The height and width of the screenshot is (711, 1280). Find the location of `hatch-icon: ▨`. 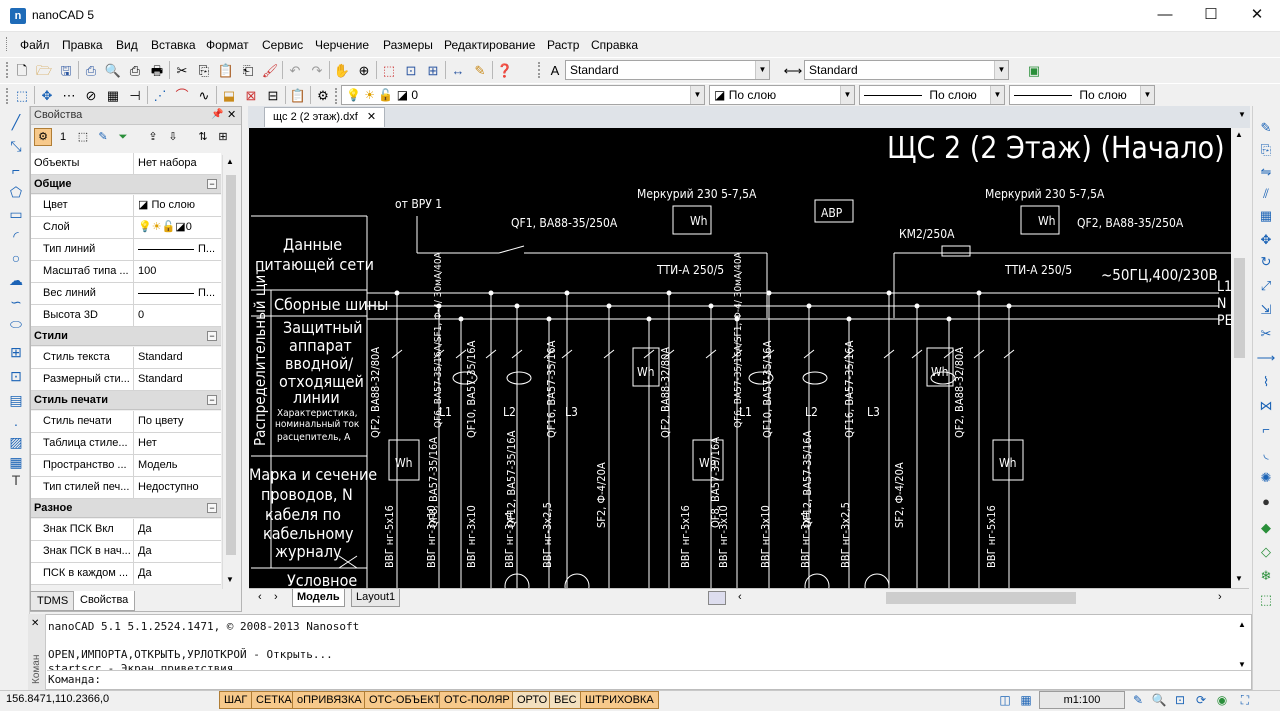

hatch-icon: ▨ is located at coordinates (16, 442).